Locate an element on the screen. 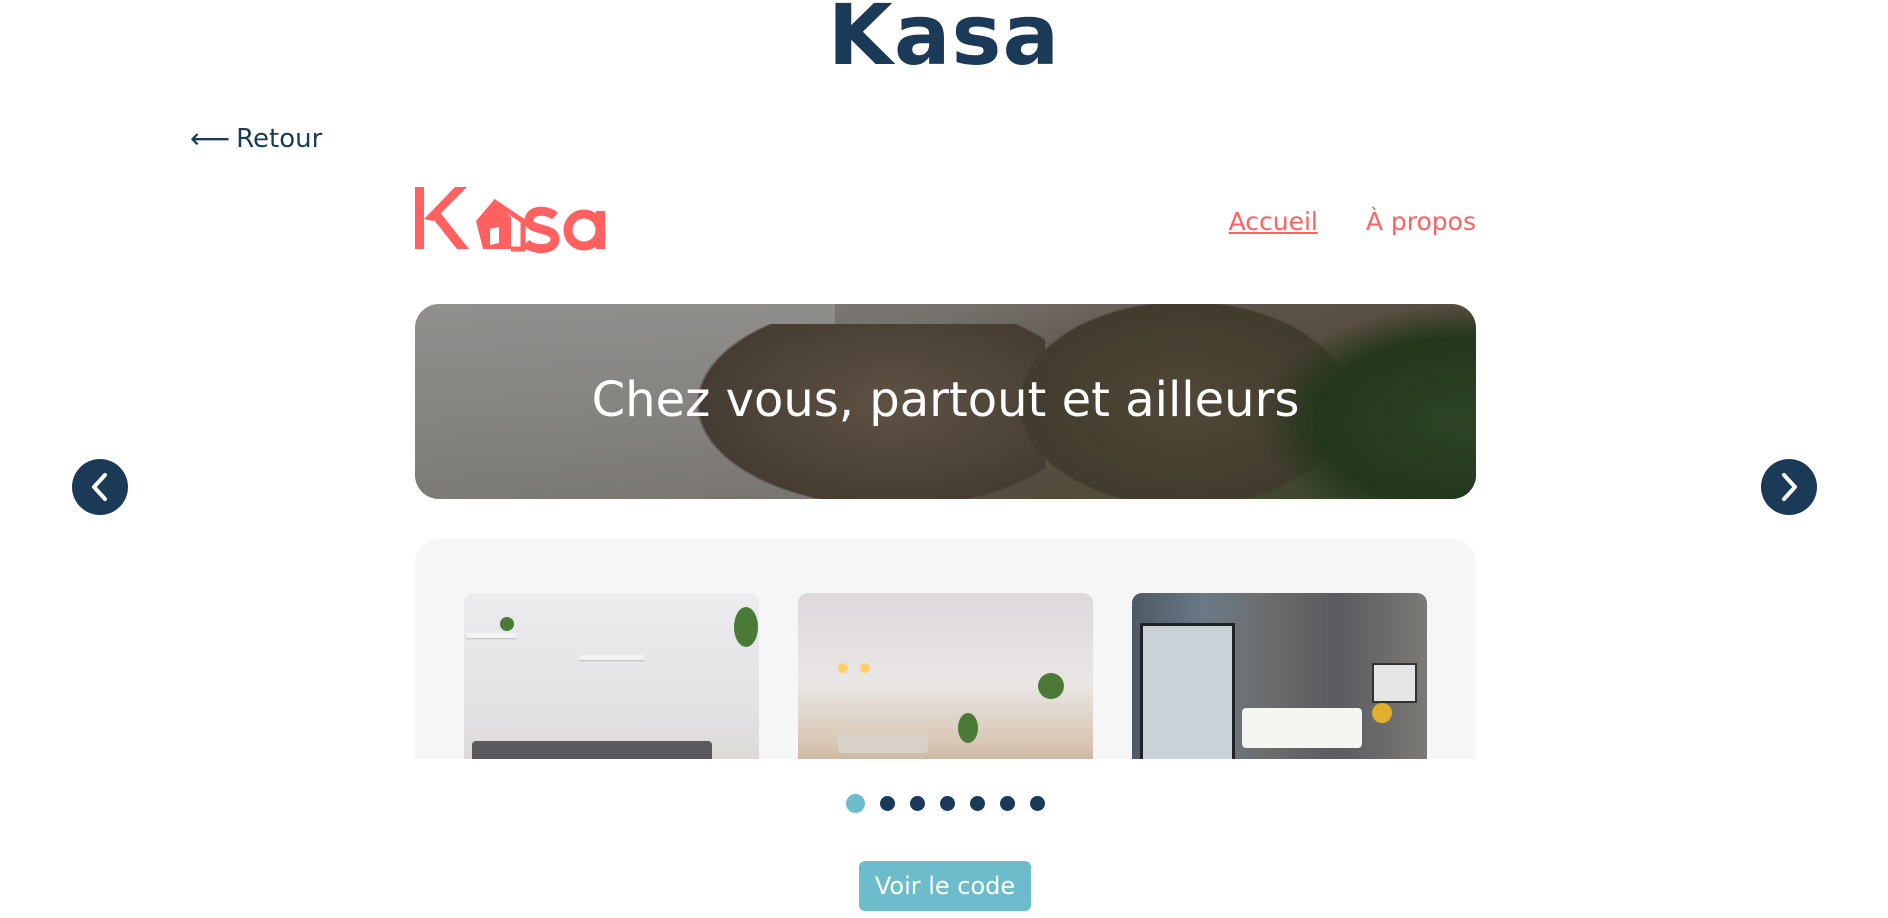 Image resolution: width=1888 pixels, height=918 pixels. hero-banner: Chez vous, partout et ailleurs is located at coordinates (945, 401).